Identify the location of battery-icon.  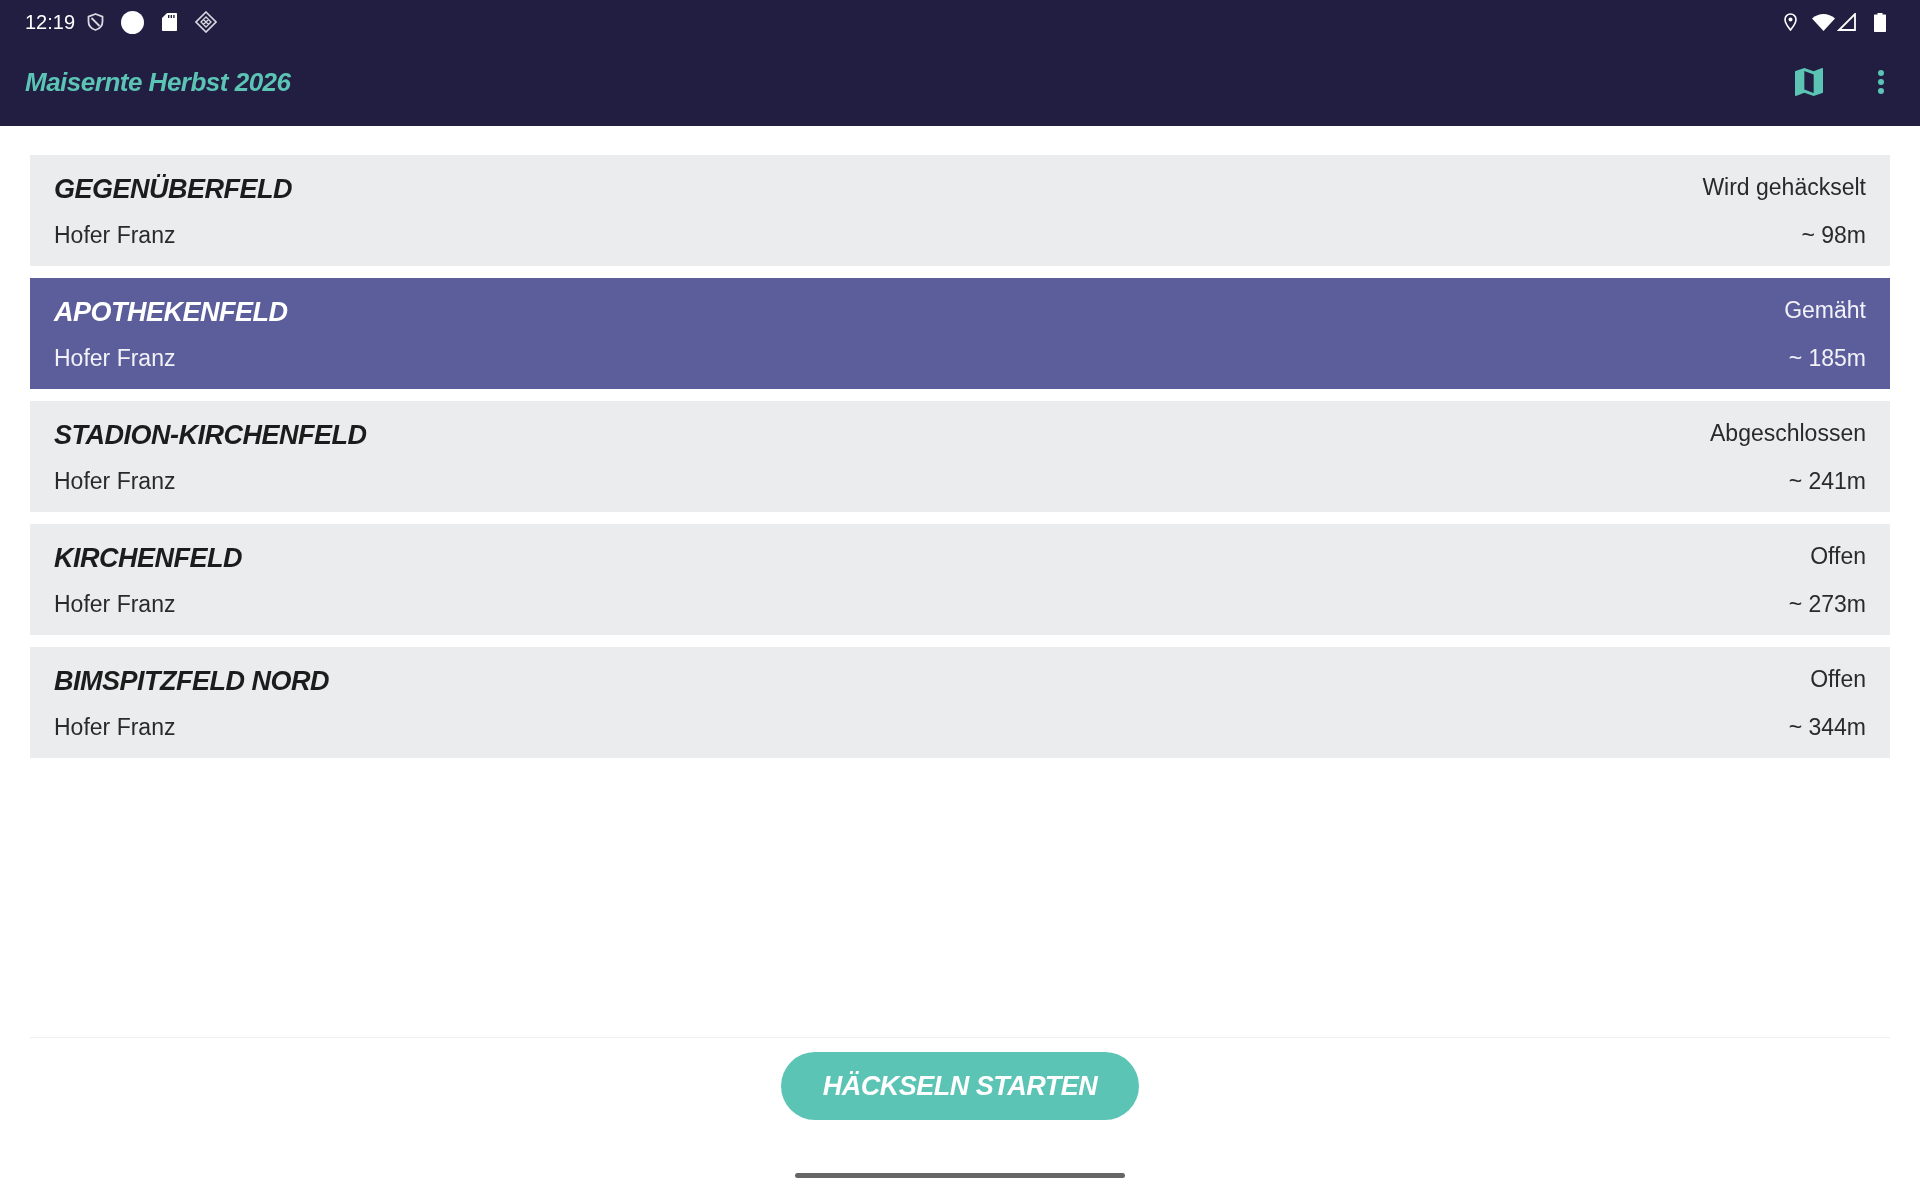
(1880, 22).